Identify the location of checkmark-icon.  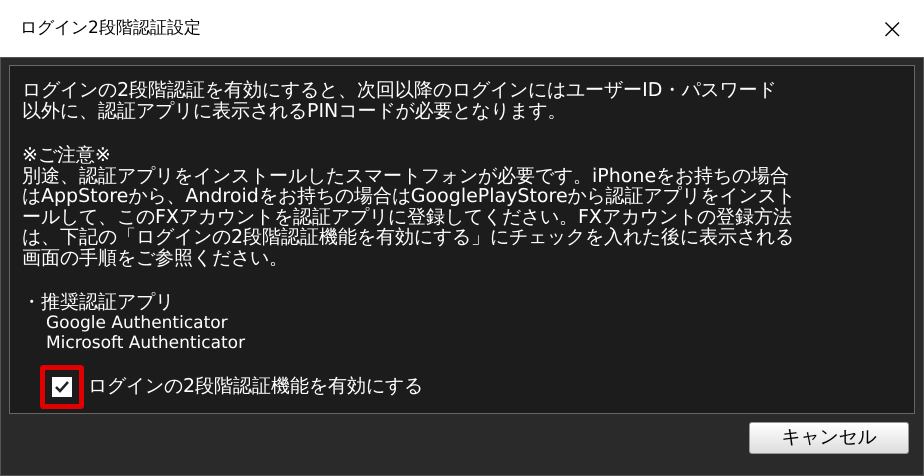
(62, 386).